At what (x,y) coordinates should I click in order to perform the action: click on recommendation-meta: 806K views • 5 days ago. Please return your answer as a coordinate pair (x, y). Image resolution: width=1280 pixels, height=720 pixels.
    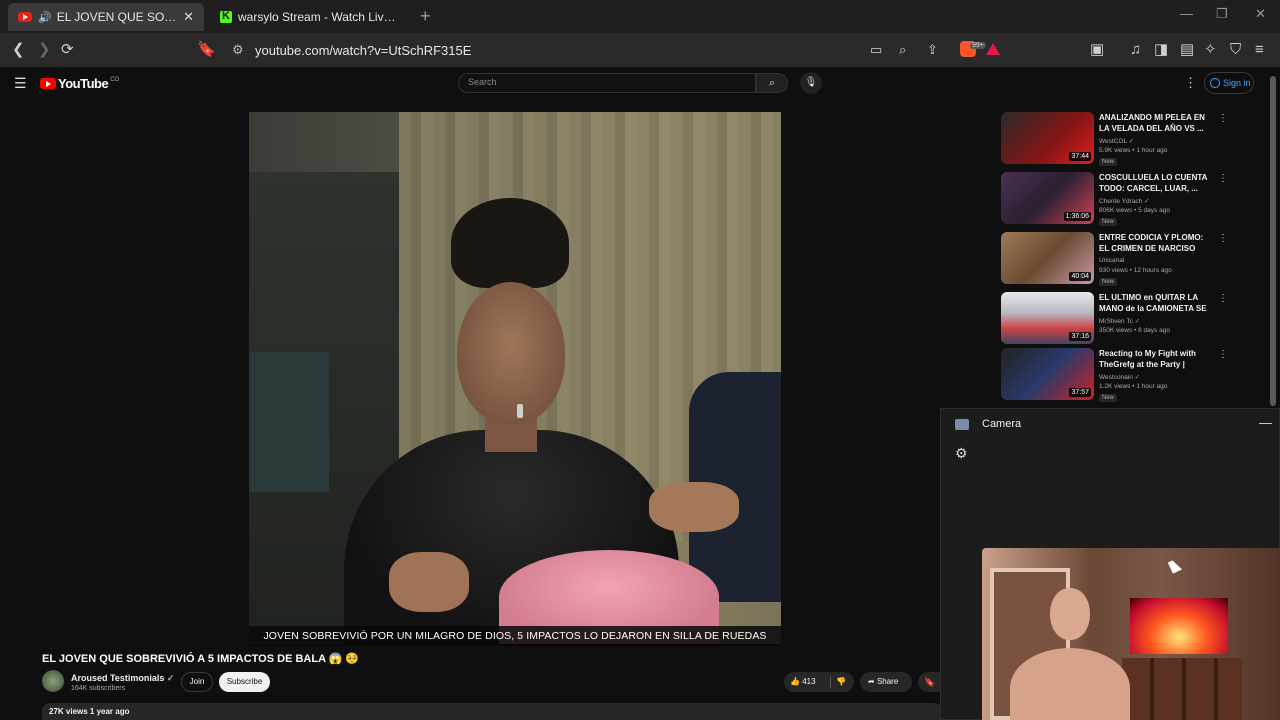
    Looking at the image, I should click on (1134, 210).